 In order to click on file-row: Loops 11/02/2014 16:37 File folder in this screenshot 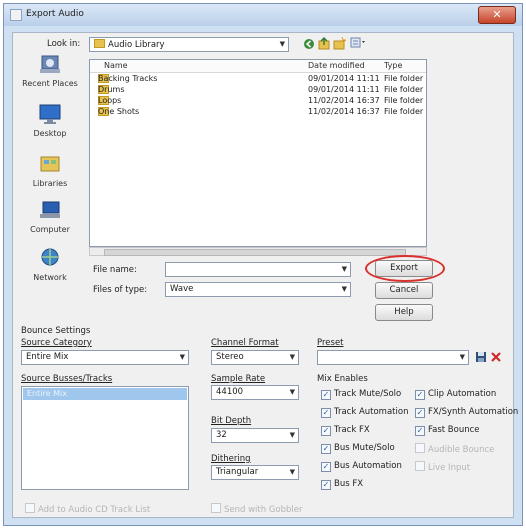, I will do `click(258, 101)`.